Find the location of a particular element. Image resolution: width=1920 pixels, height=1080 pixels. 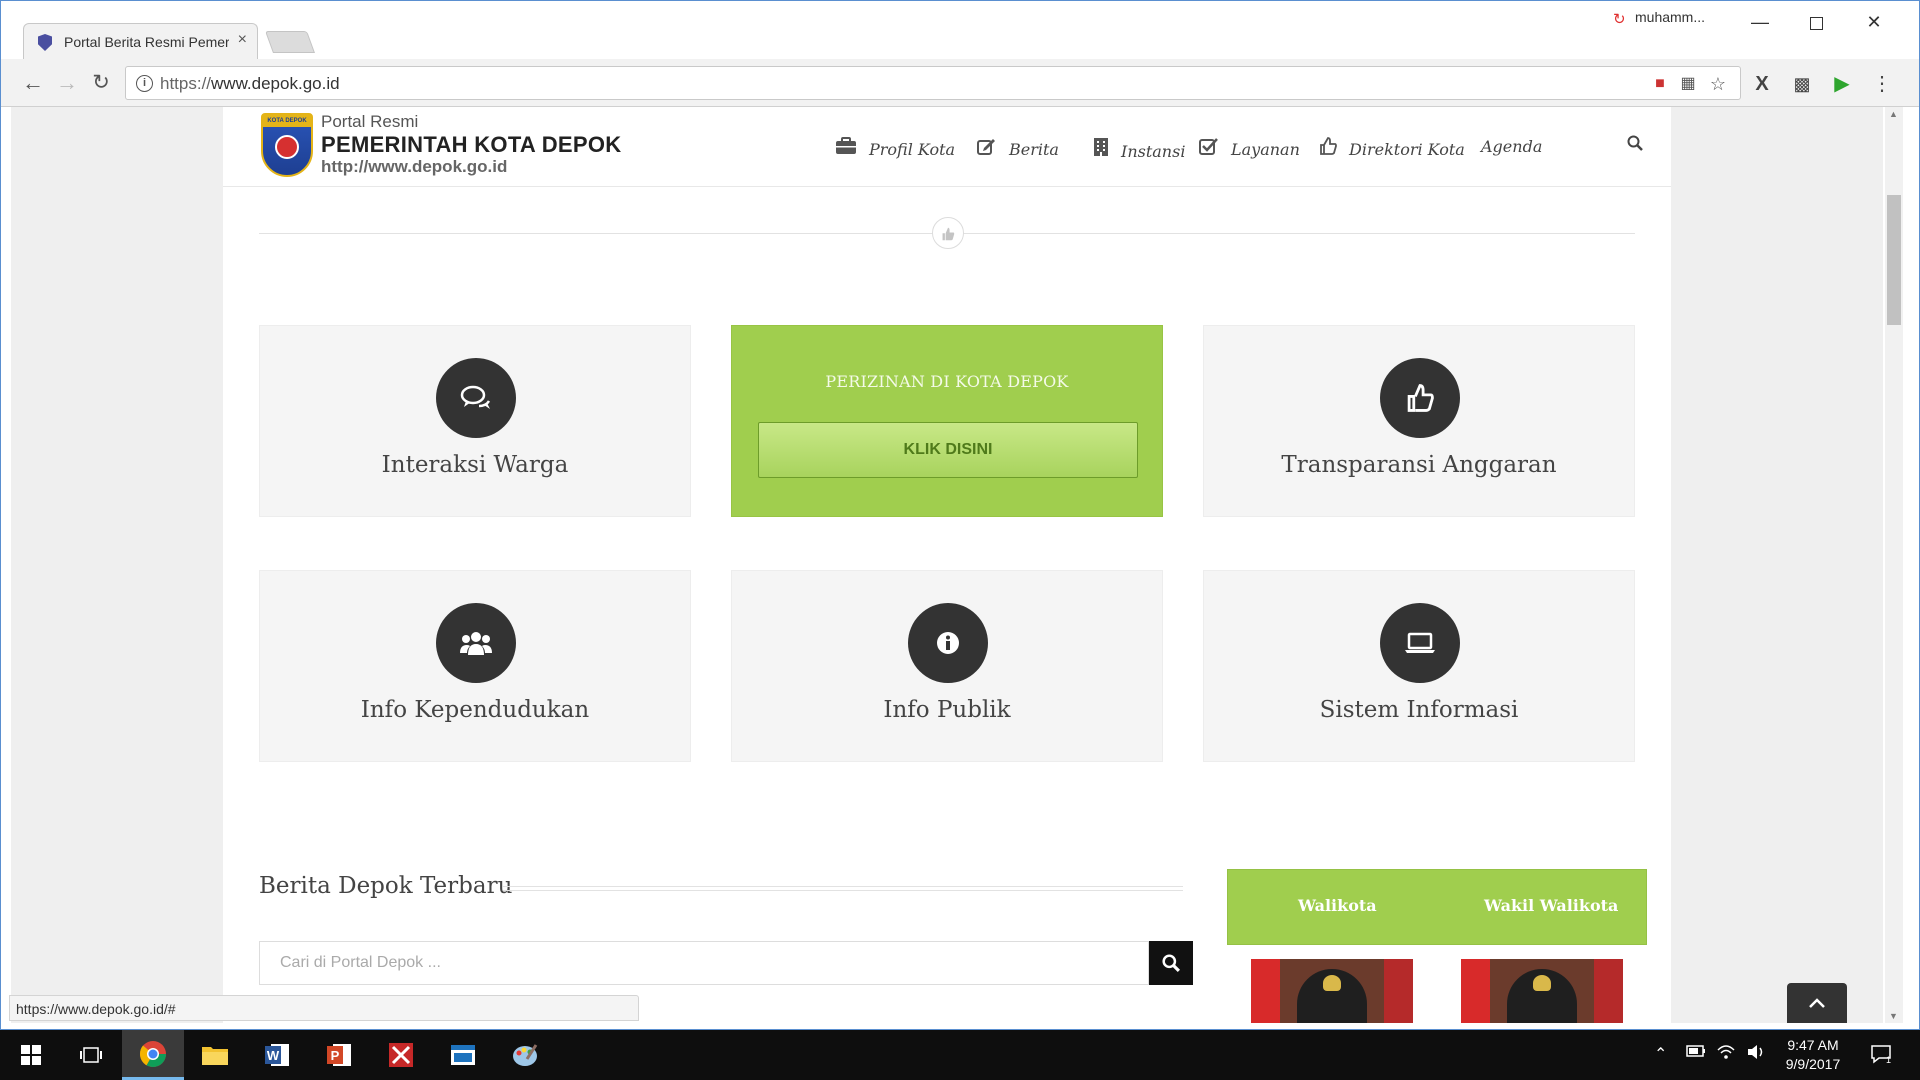

action-center-icon: 1 is located at coordinates (1881, 1056).